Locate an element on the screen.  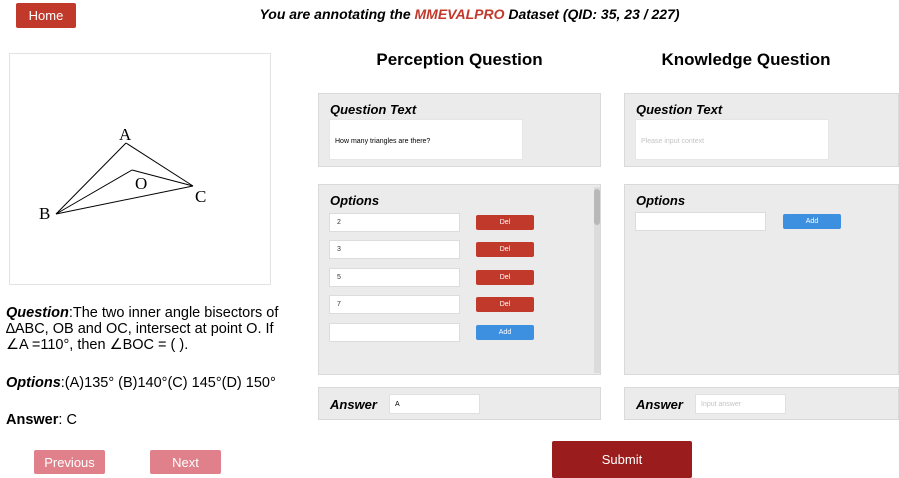
question-figure: A B C O is located at coordinates (140, 169).